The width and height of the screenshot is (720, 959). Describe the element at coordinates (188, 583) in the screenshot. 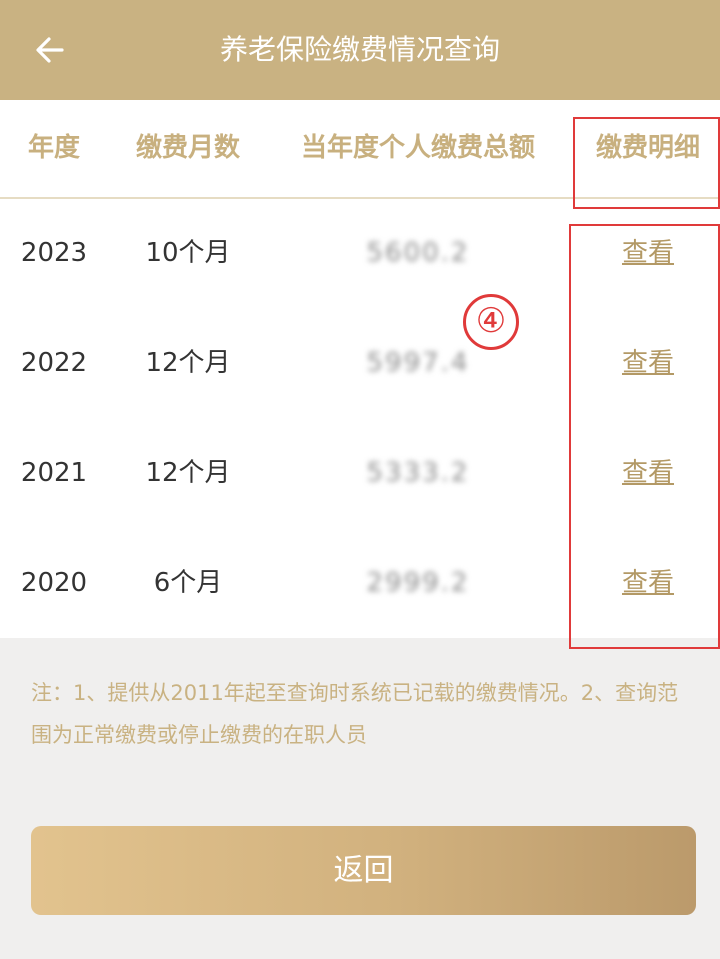

I see `row-months: 6个月` at that location.